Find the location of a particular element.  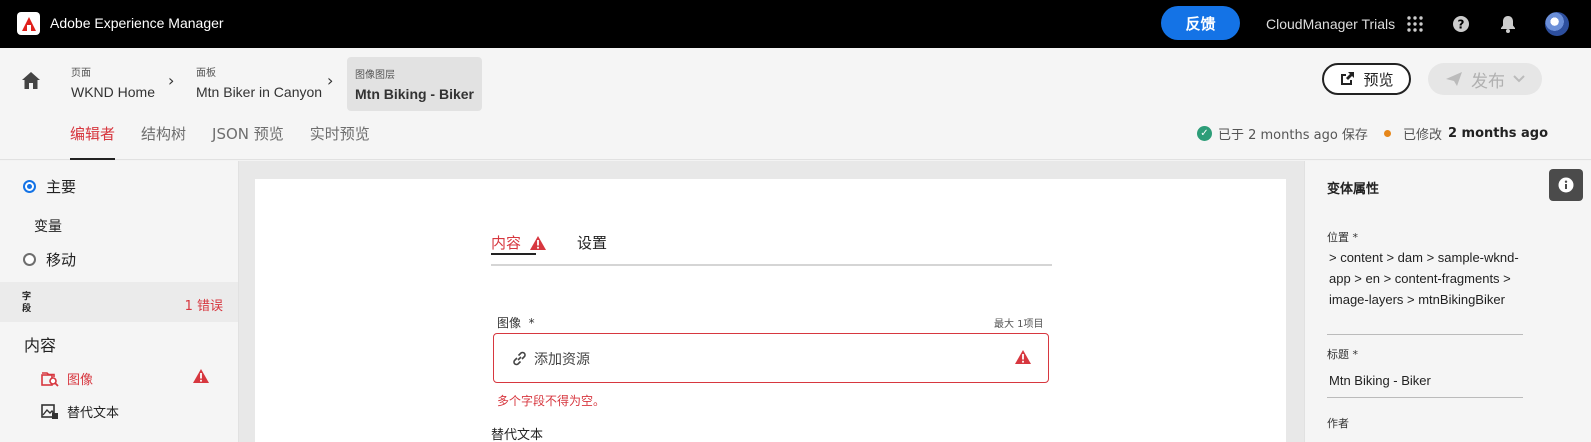

tab-live-preview: 实时预览 is located at coordinates (340, 141).